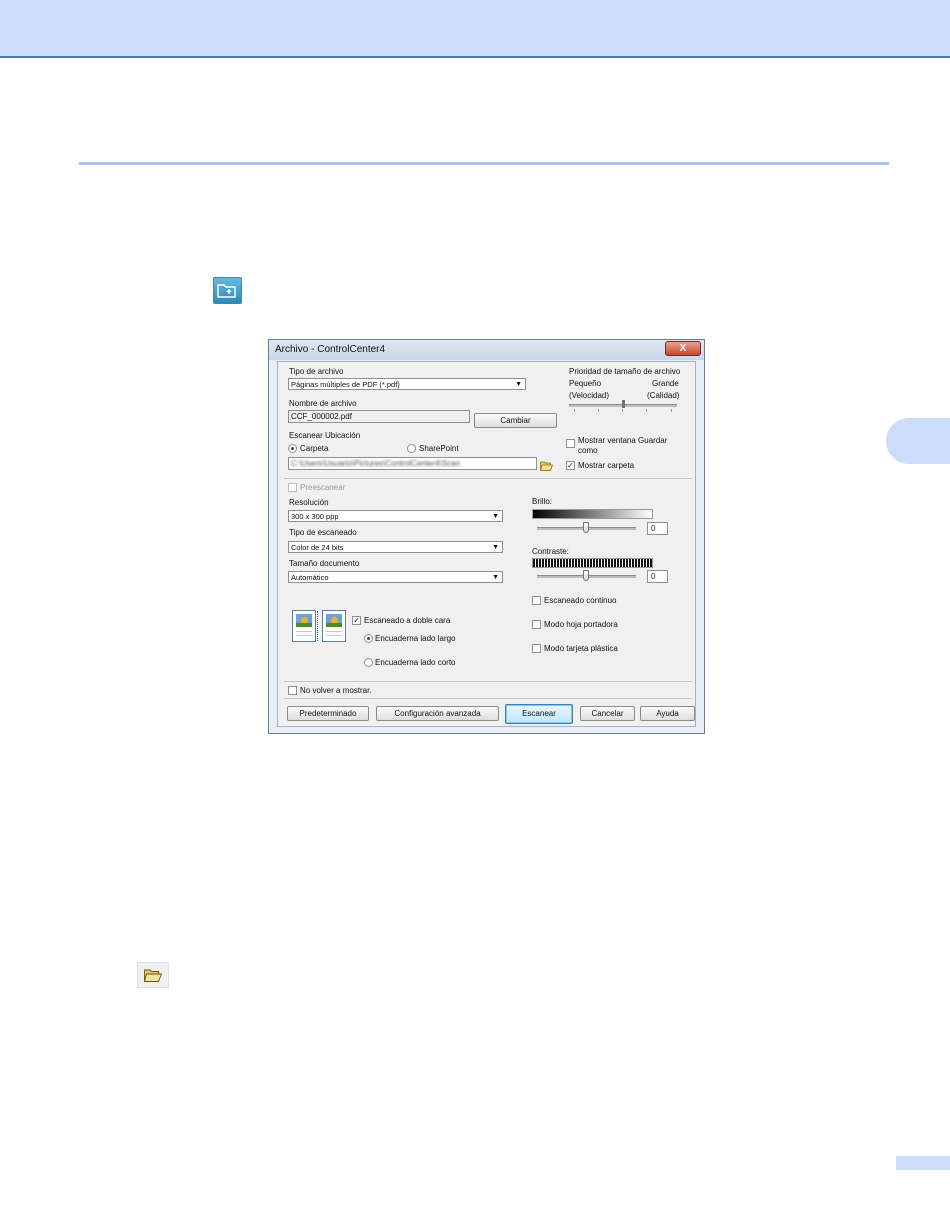 The height and width of the screenshot is (1226, 950). Describe the element at coordinates (227, 290) in the screenshot. I see `scan-to-file-icon` at that location.